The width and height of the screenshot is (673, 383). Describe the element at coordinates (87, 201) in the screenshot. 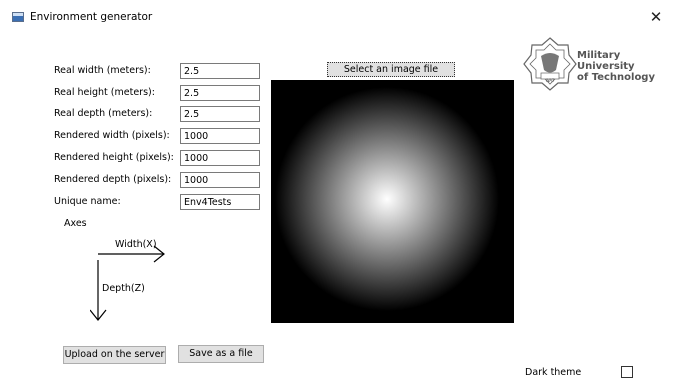

I see `unique-name-label: Unique name:` at that location.